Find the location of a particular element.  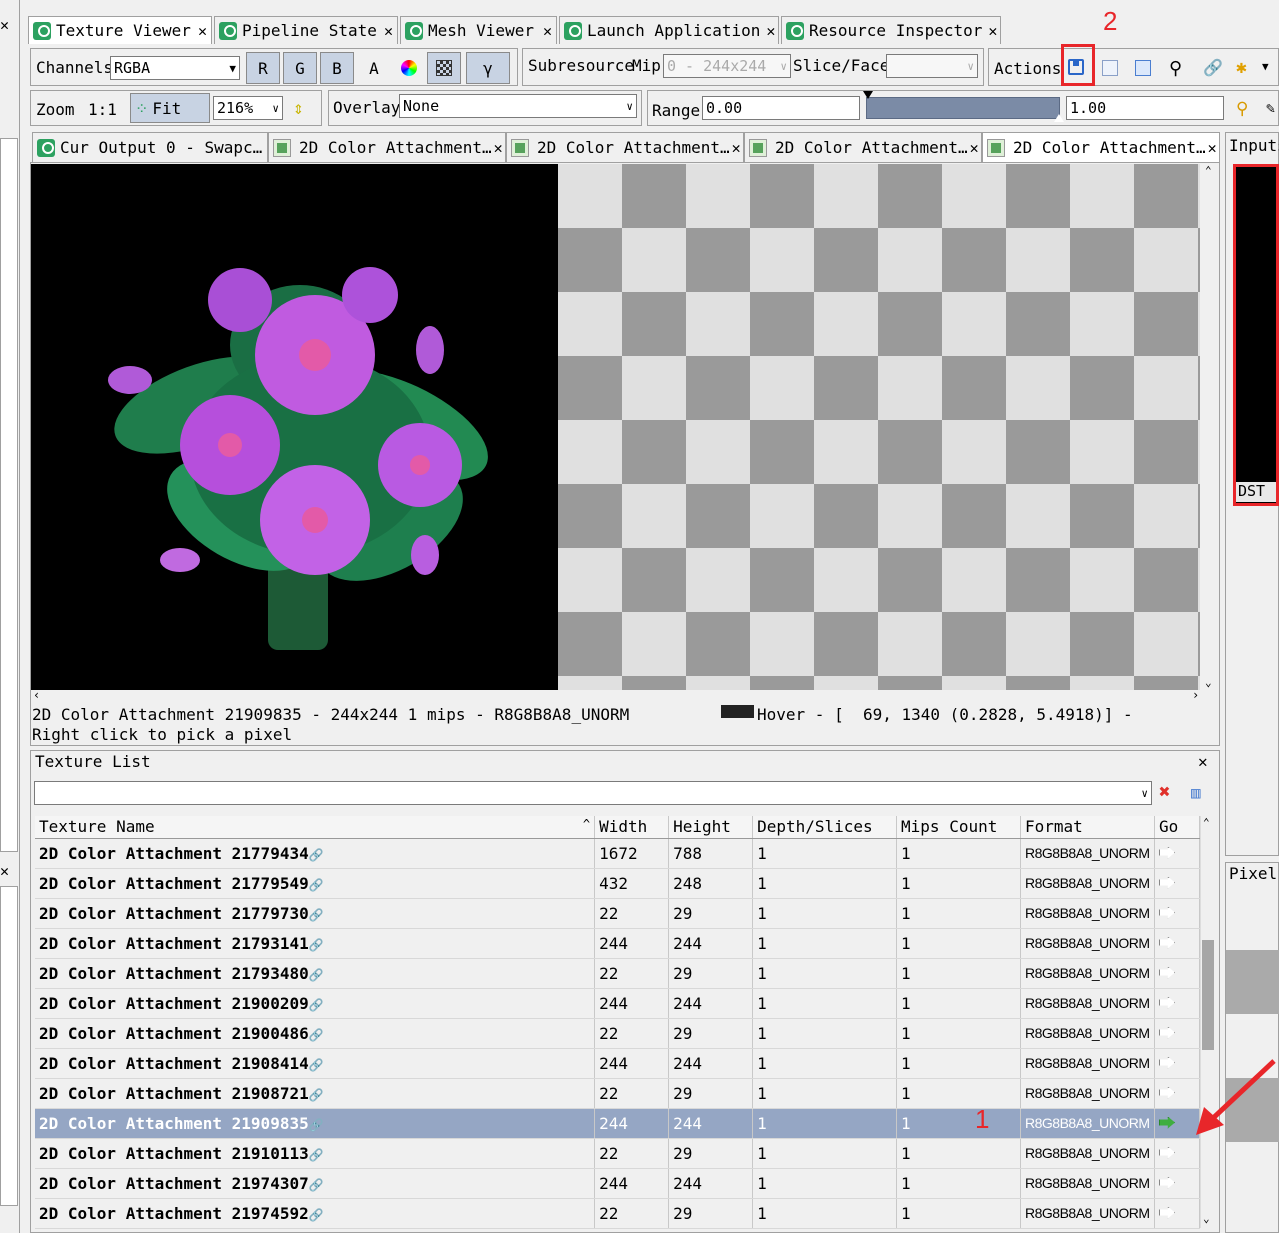

input-thumbnail is located at coordinates (1256, 335).